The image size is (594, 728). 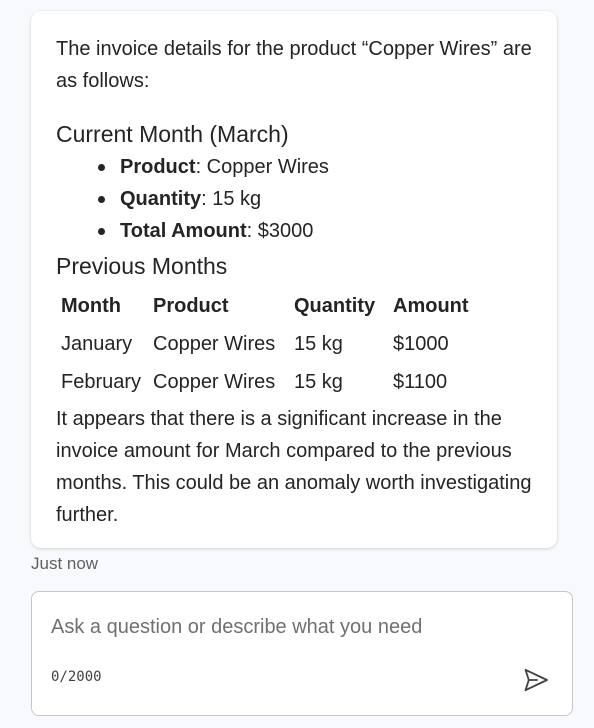 I want to click on table-cell-month: February, so click(x=101, y=382).